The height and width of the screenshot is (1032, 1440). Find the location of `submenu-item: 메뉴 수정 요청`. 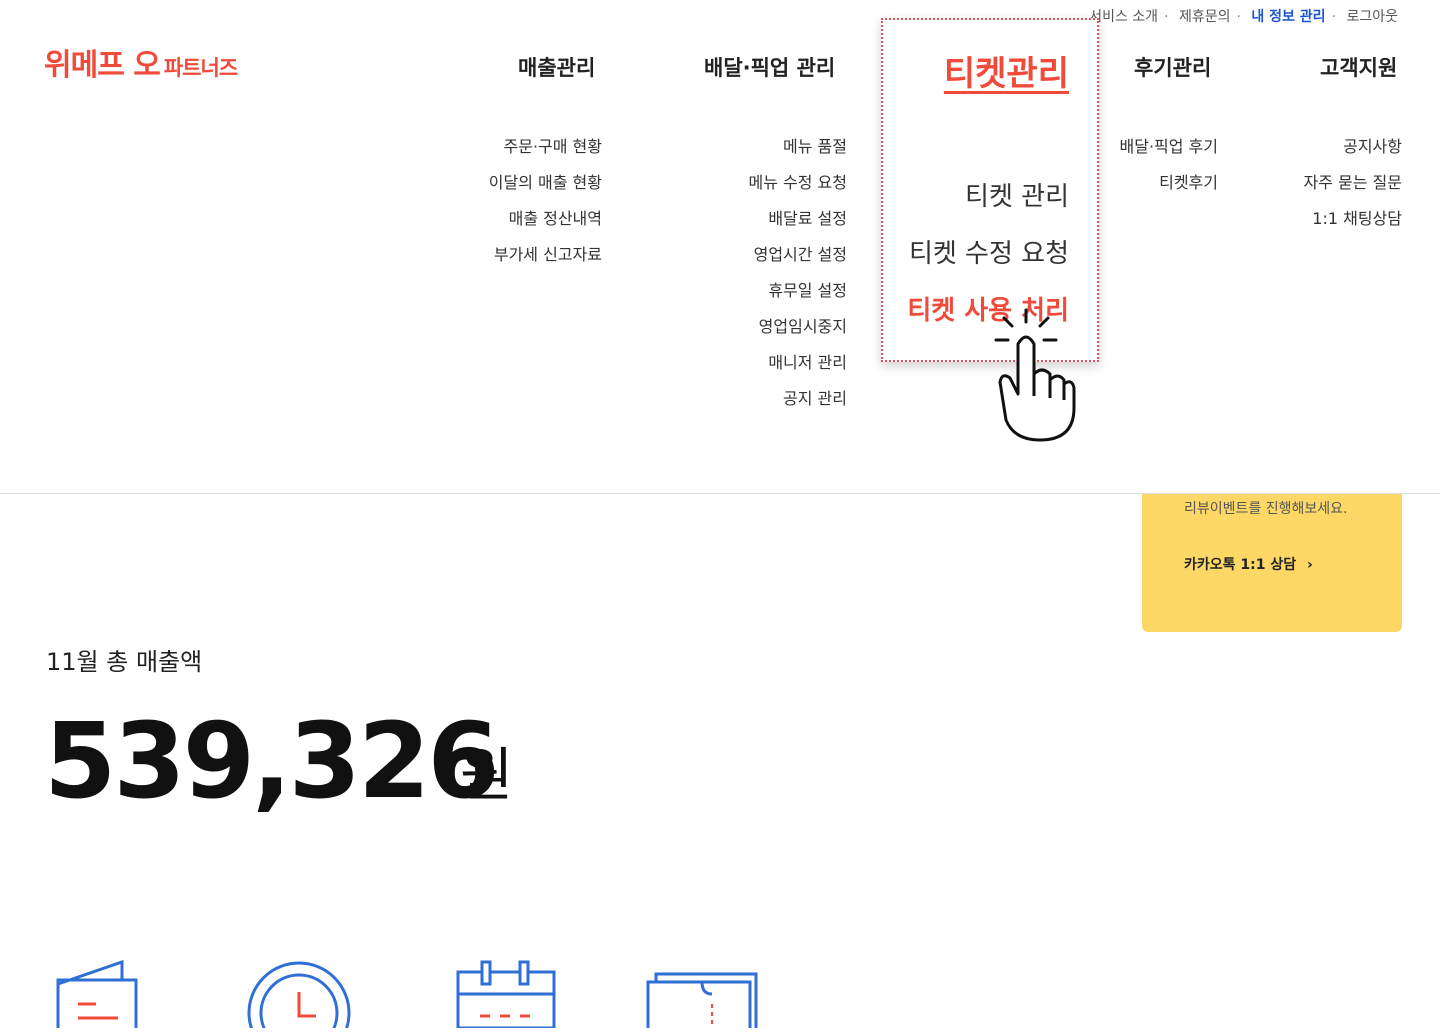

submenu-item: 메뉴 수정 요청 is located at coordinates (798, 190).